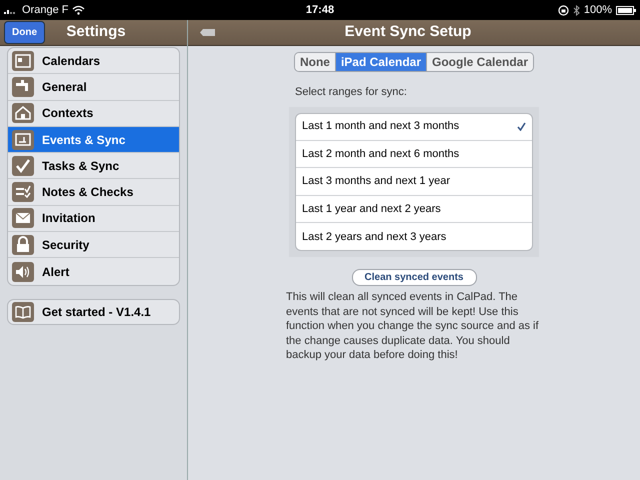 This screenshot has height=480, width=640. I want to click on rotation-lock-icon, so click(563, 10).